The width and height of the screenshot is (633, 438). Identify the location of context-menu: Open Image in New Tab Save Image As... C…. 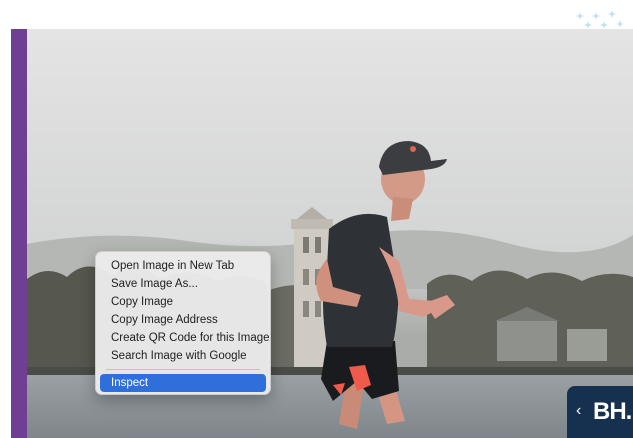
(183, 323).